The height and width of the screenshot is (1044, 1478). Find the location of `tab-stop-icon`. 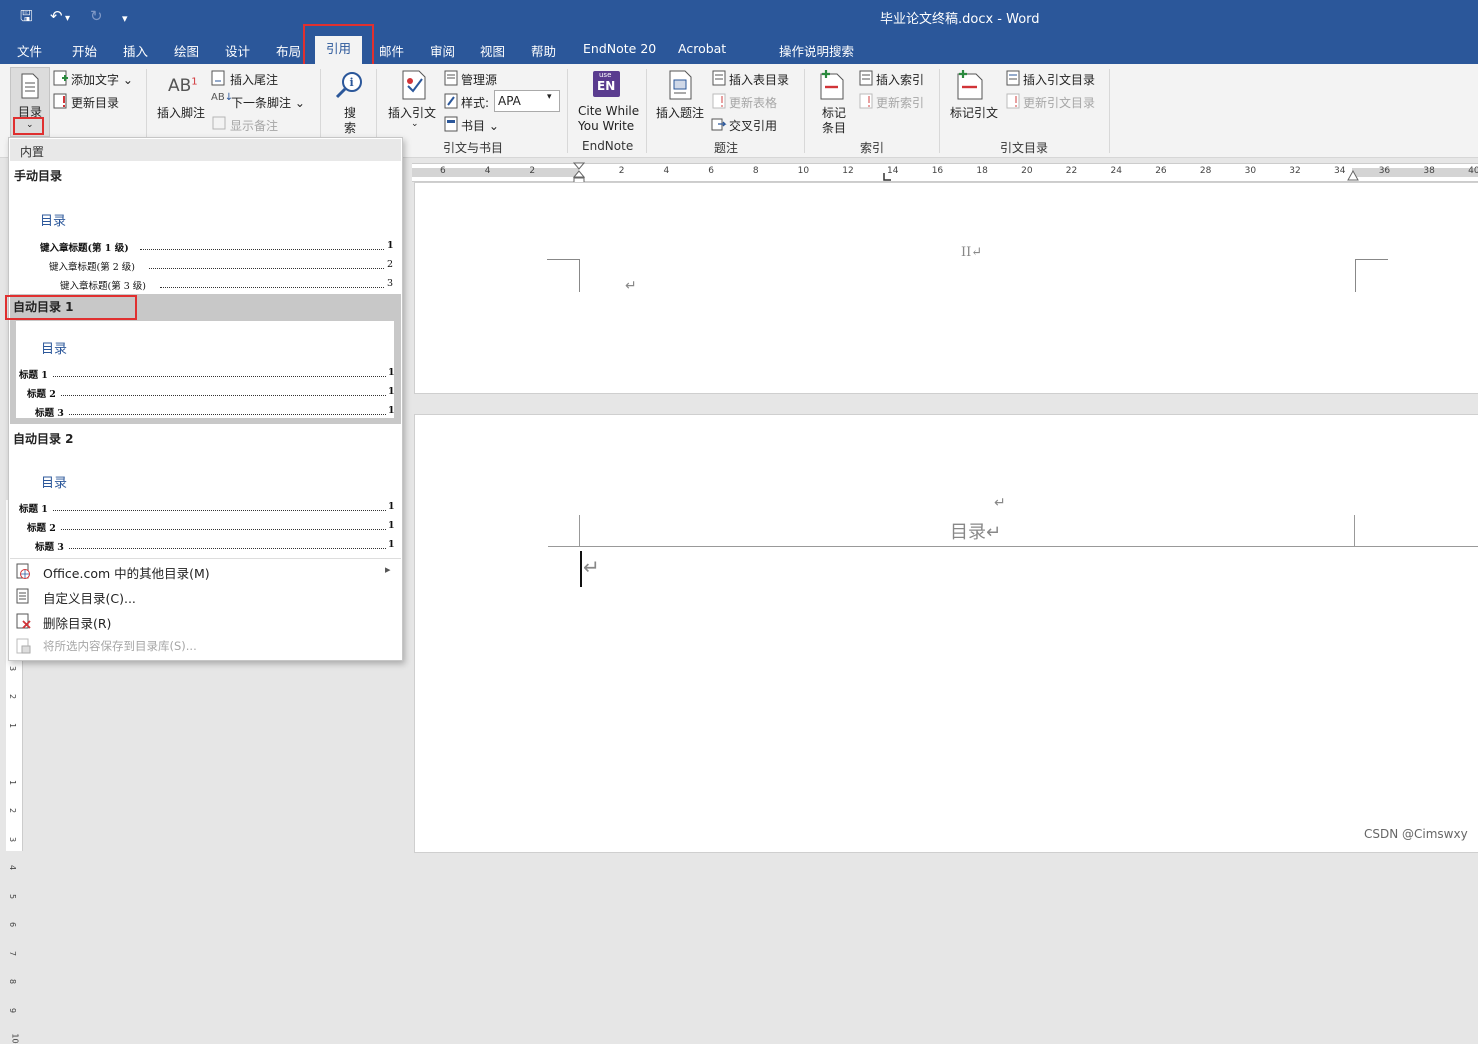

tab-stop-icon is located at coordinates (887, 177).